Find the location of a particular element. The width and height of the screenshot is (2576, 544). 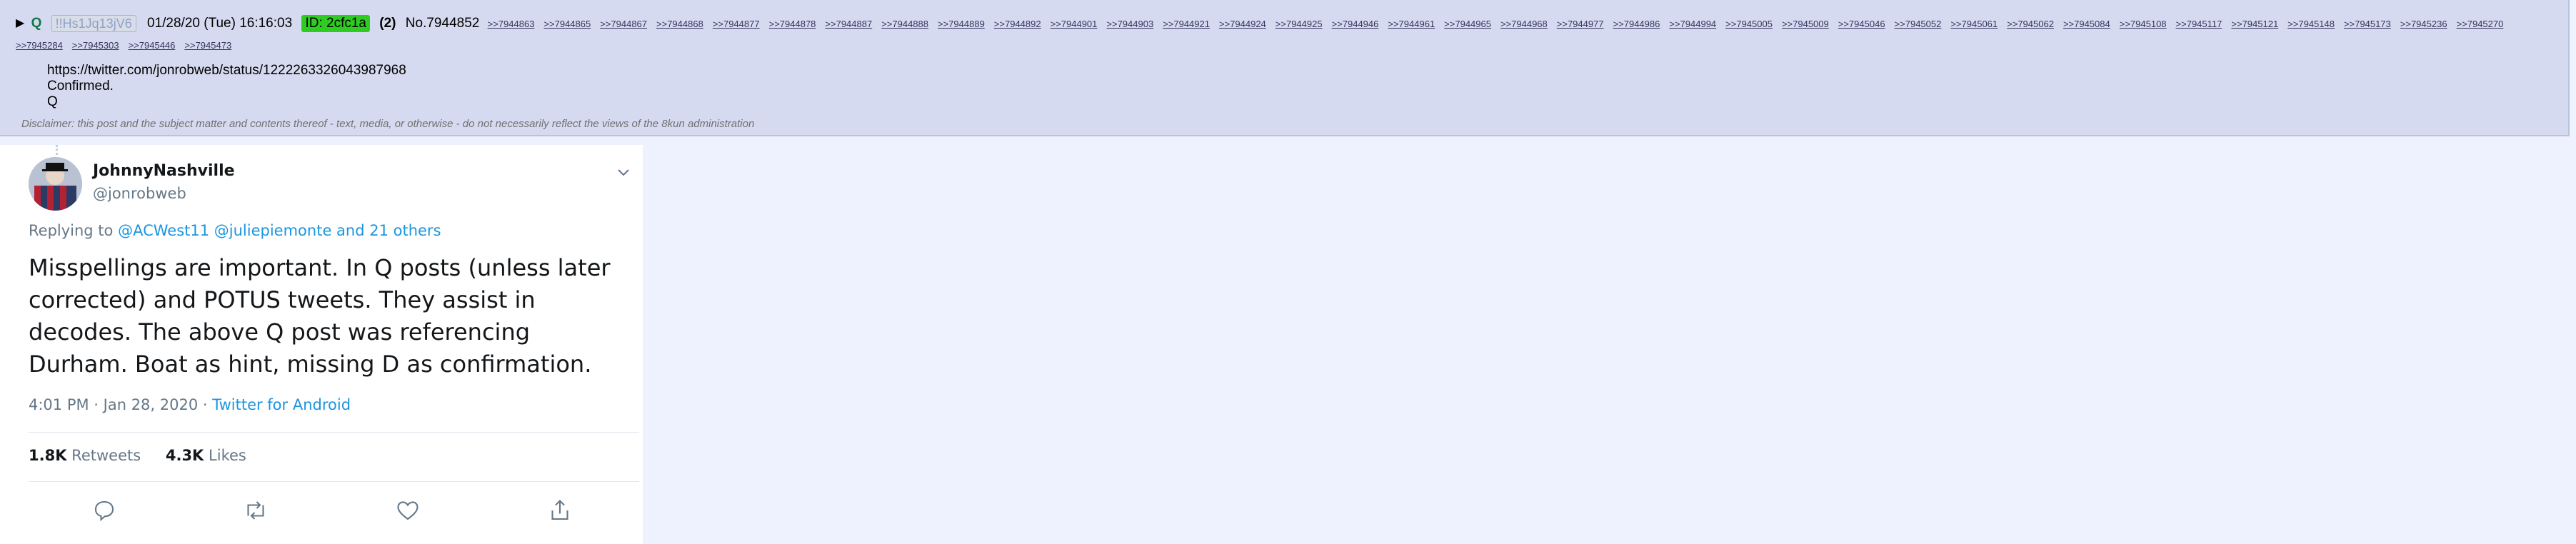

backlink: >>7944977 is located at coordinates (1580, 24).